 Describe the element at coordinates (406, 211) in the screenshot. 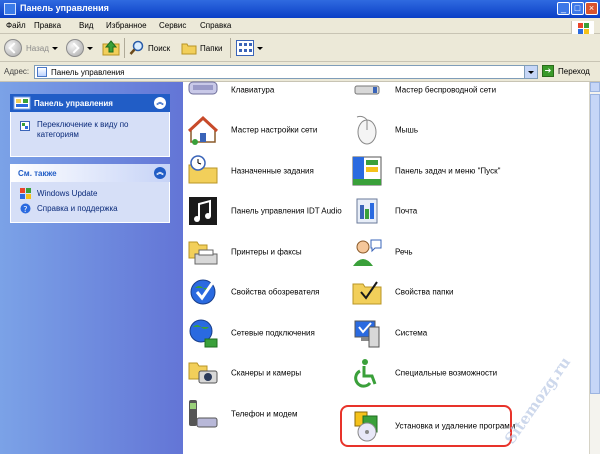

I see `item-mail-label: Почта` at that location.